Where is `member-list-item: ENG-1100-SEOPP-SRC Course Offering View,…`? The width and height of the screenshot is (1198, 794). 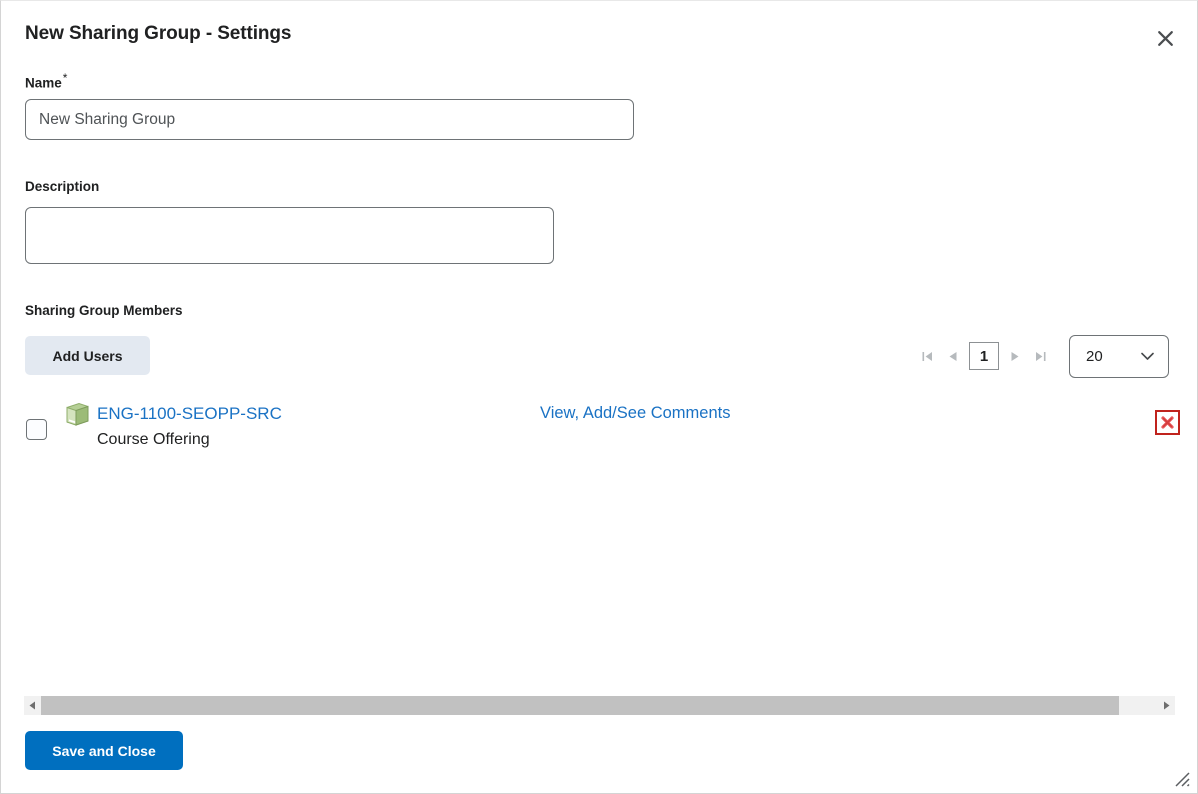 member-list-item: ENG-1100-SEOPP-SRC Course Offering View,… is located at coordinates (599, 427).